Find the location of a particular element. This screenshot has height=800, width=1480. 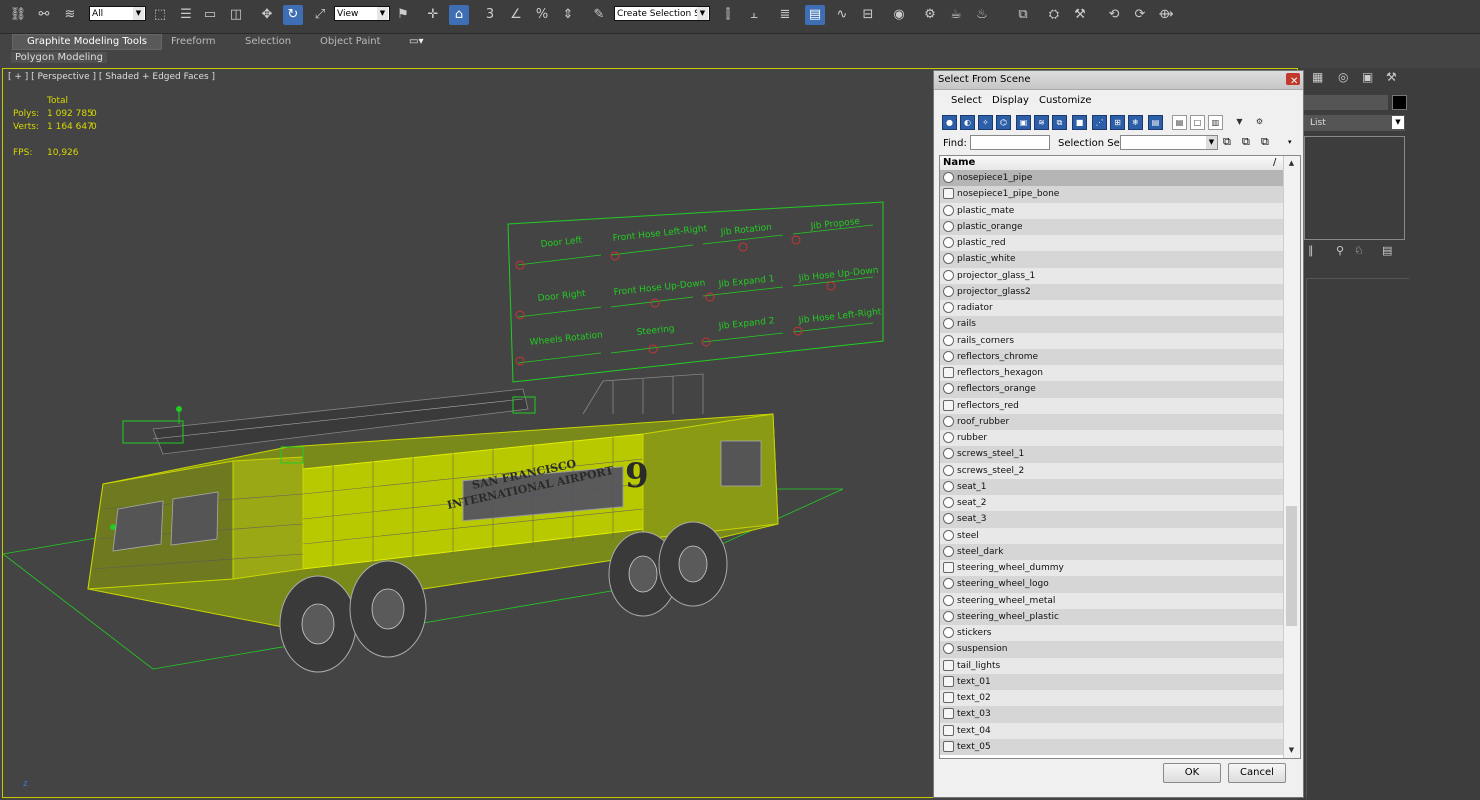

manipulate-icon: ✛ is located at coordinates (433, 15).